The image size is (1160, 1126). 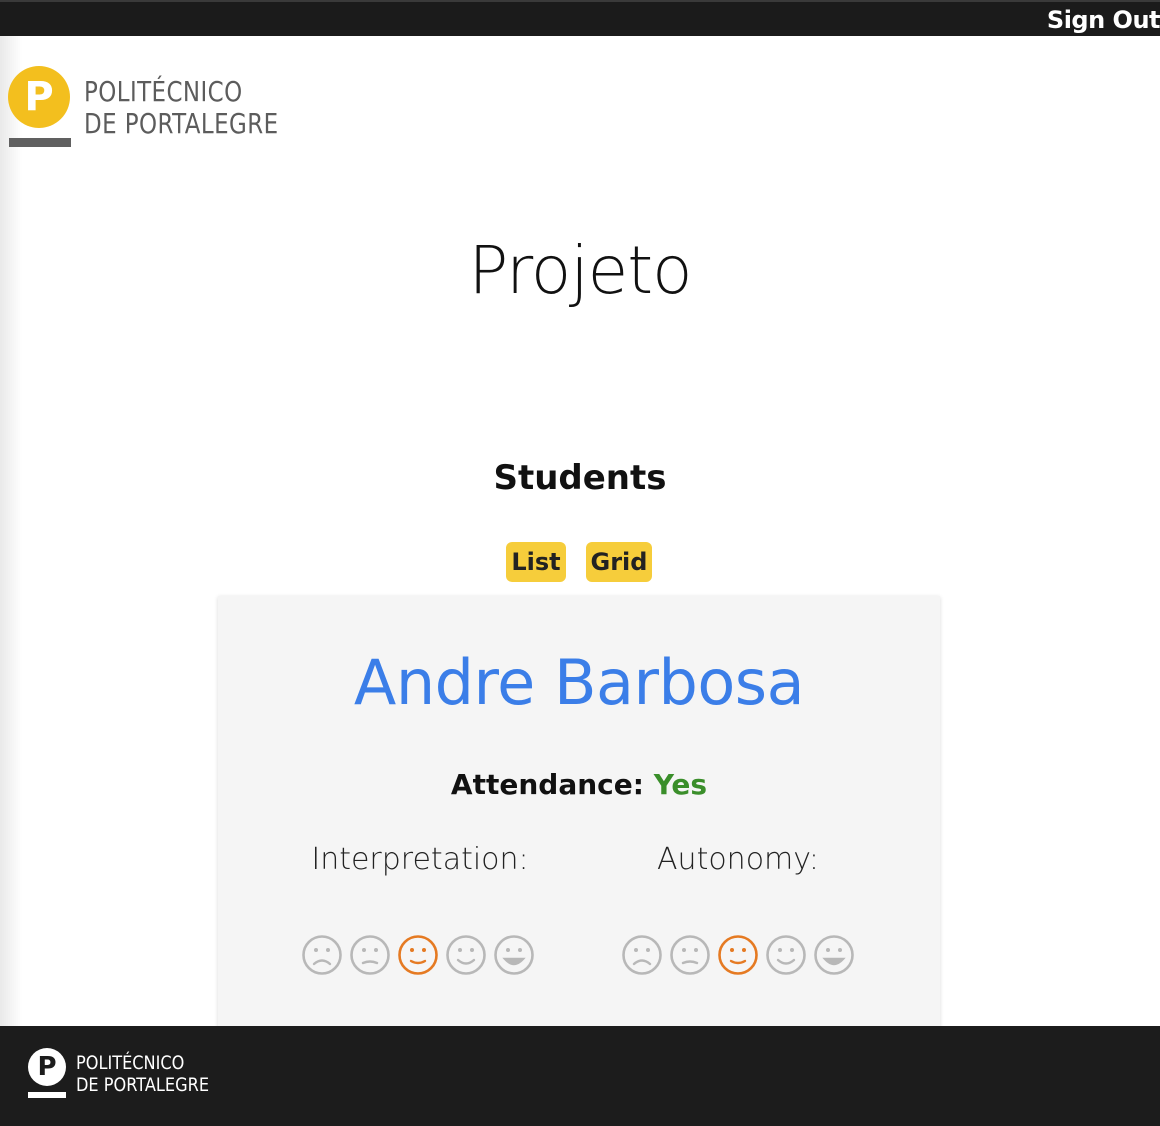 I want to click on attendance-label: Attendance:, so click(x=547, y=784).